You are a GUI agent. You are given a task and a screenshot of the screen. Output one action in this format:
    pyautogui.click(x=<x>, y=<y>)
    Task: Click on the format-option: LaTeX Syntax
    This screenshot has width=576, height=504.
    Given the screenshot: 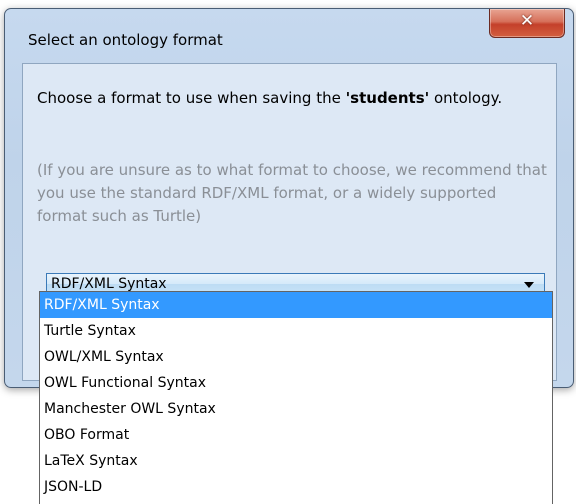 What is the action you would take?
    pyautogui.click(x=296, y=461)
    